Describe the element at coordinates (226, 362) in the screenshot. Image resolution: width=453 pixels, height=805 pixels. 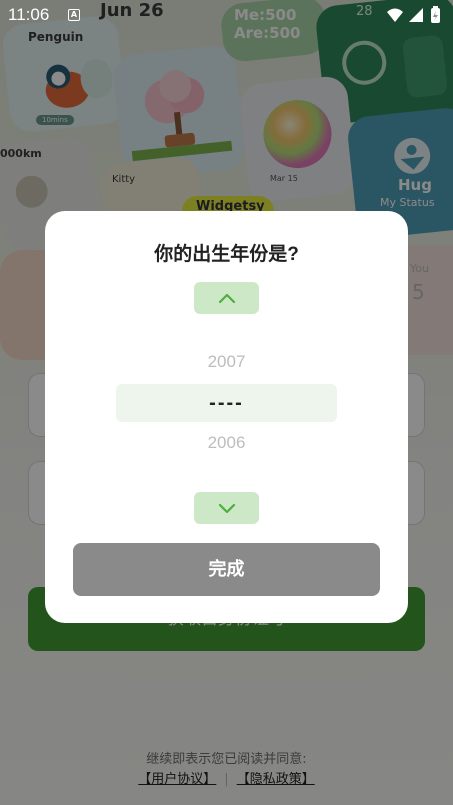
I see `picker-previous-year: 2007` at that location.